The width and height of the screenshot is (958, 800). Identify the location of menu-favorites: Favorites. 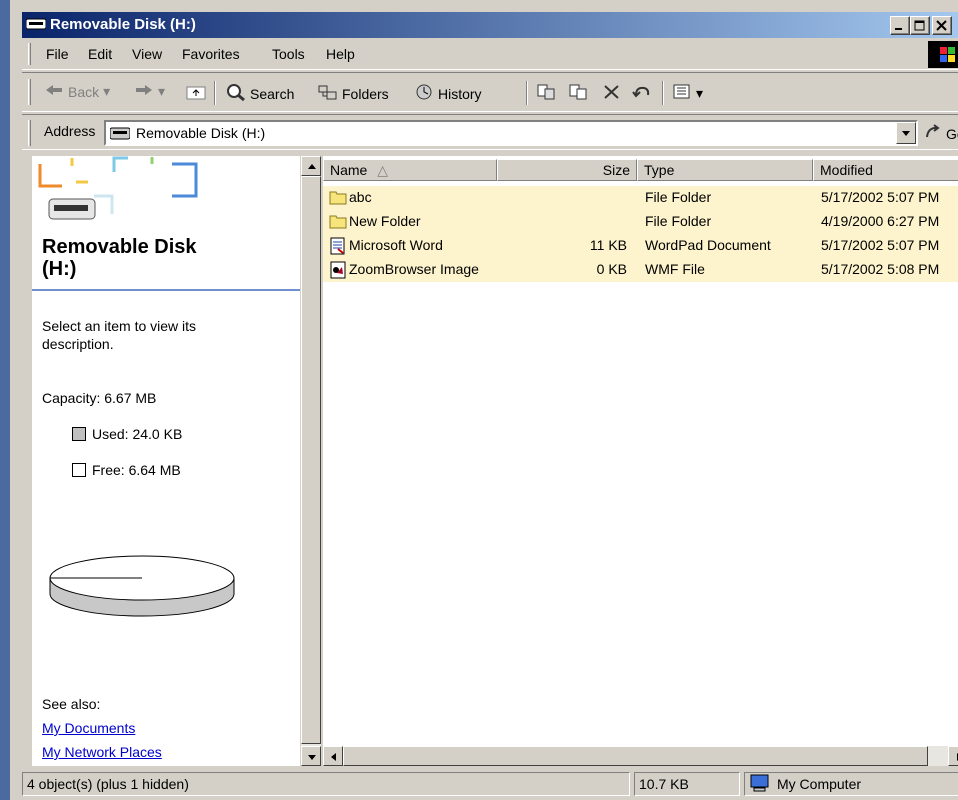
(211, 54).